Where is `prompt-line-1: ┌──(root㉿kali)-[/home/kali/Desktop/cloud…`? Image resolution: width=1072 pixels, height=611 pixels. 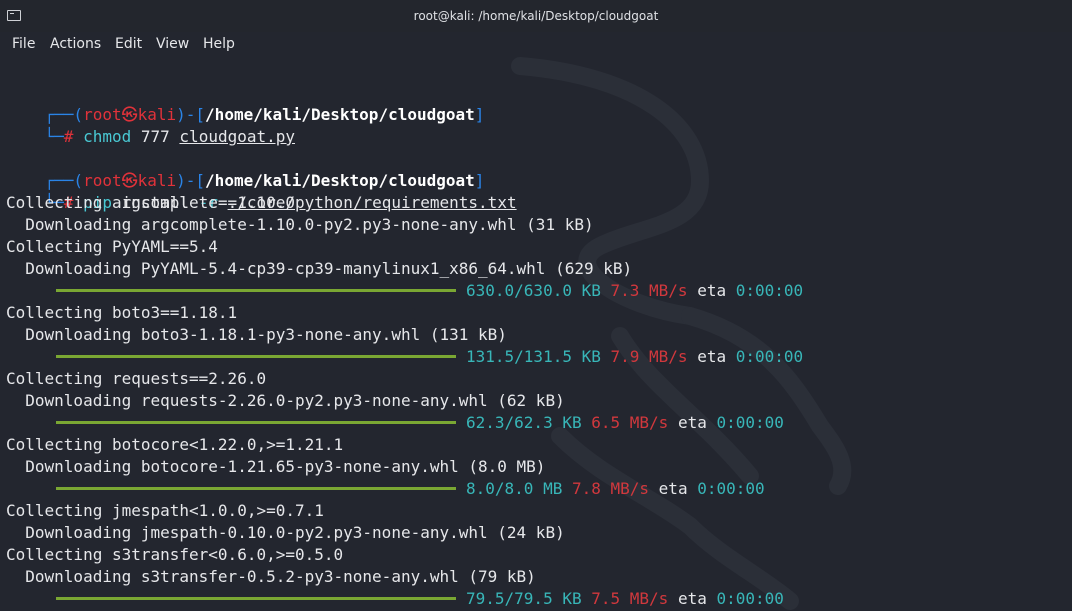 prompt-line-1: ┌──(root㉿kali)-[/home/kali/Desktop/cloud… is located at coordinates (245, 103).